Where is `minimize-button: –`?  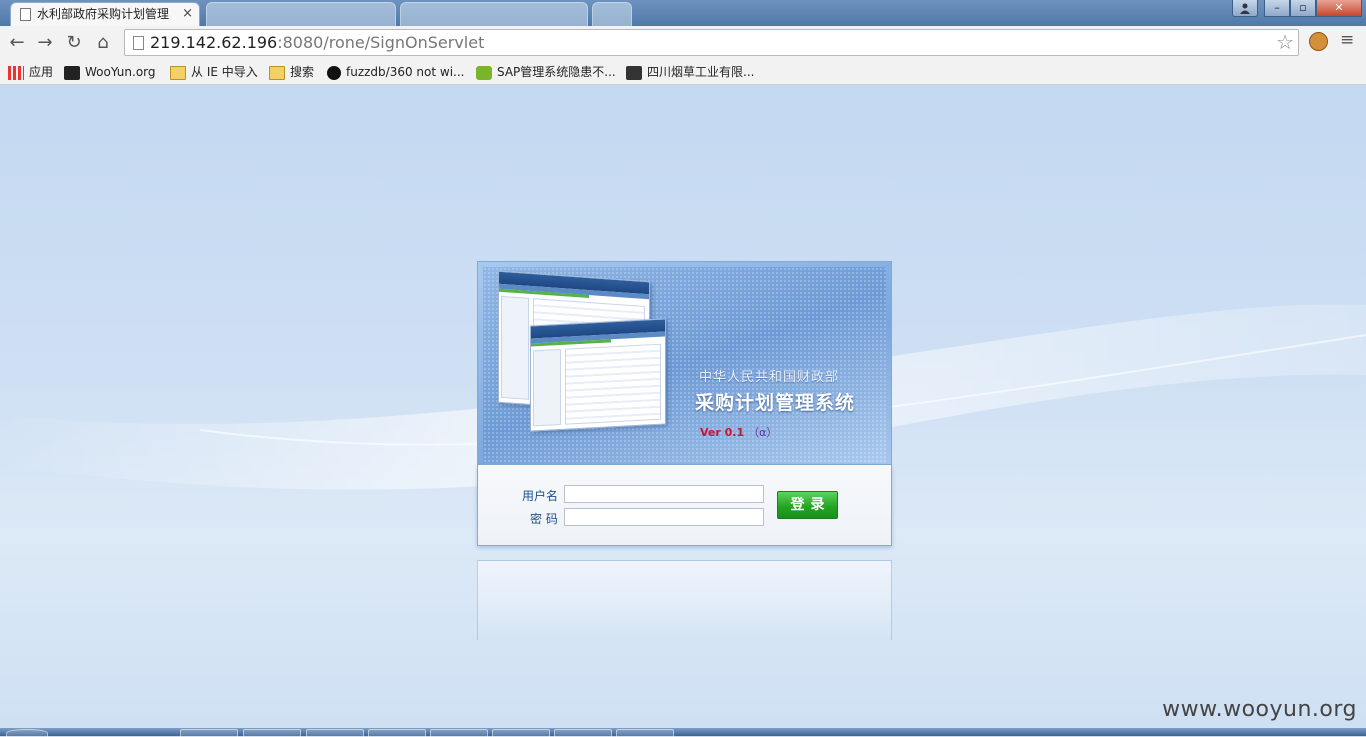 minimize-button: – is located at coordinates (1277, 8).